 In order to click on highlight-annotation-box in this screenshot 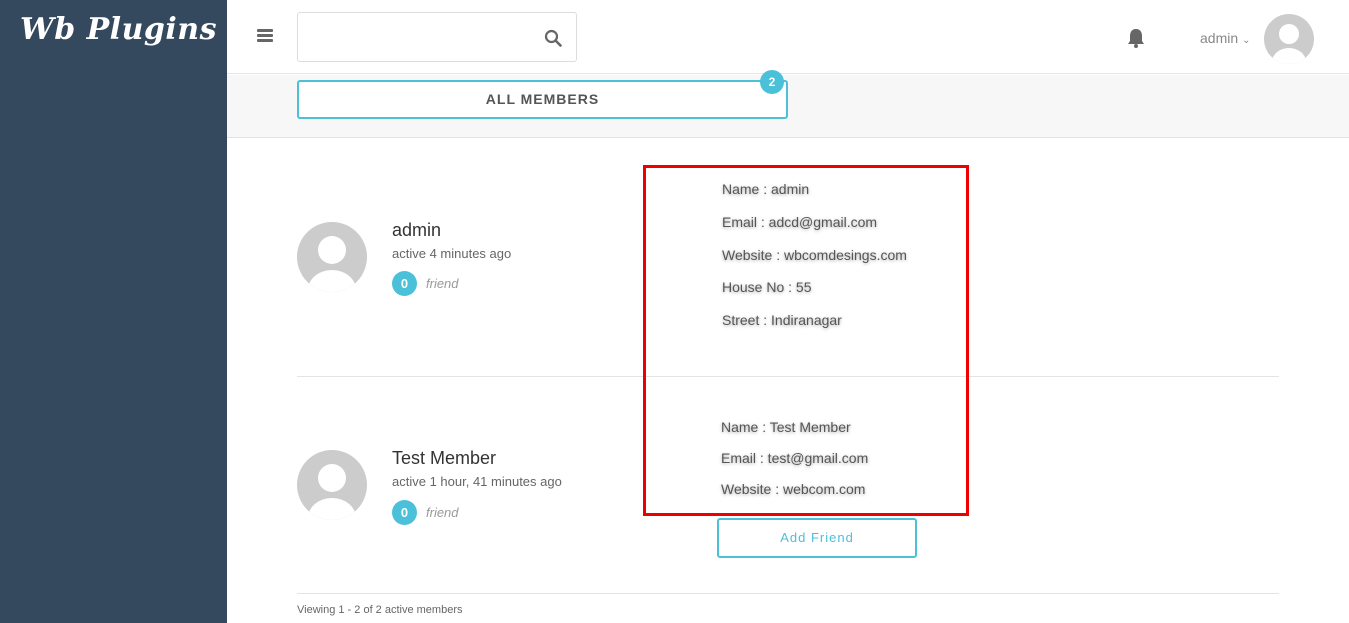, I will do `click(806, 340)`.